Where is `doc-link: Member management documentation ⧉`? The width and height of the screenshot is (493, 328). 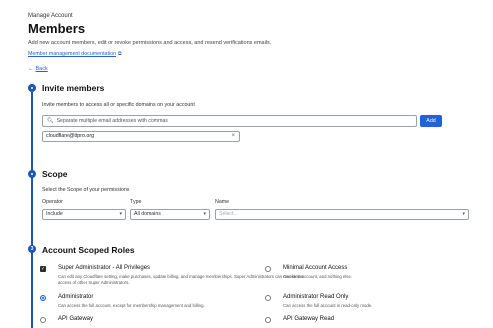
doc-link: Member management documentation ⧉ is located at coordinates (75, 54).